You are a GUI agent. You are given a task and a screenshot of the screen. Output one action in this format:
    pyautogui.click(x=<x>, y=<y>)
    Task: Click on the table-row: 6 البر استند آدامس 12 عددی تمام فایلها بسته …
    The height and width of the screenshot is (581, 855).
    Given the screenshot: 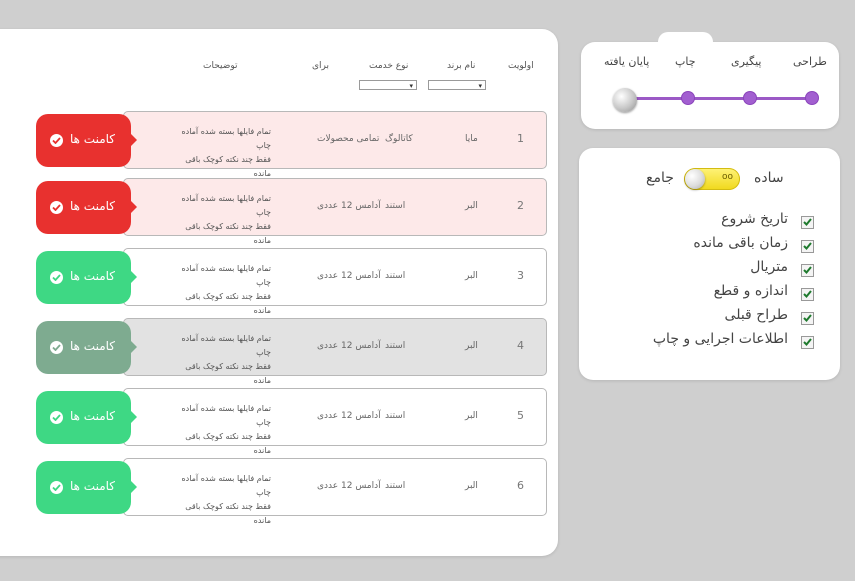 What is the action you would take?
    pyautogui.click(x=335, y=491)
    